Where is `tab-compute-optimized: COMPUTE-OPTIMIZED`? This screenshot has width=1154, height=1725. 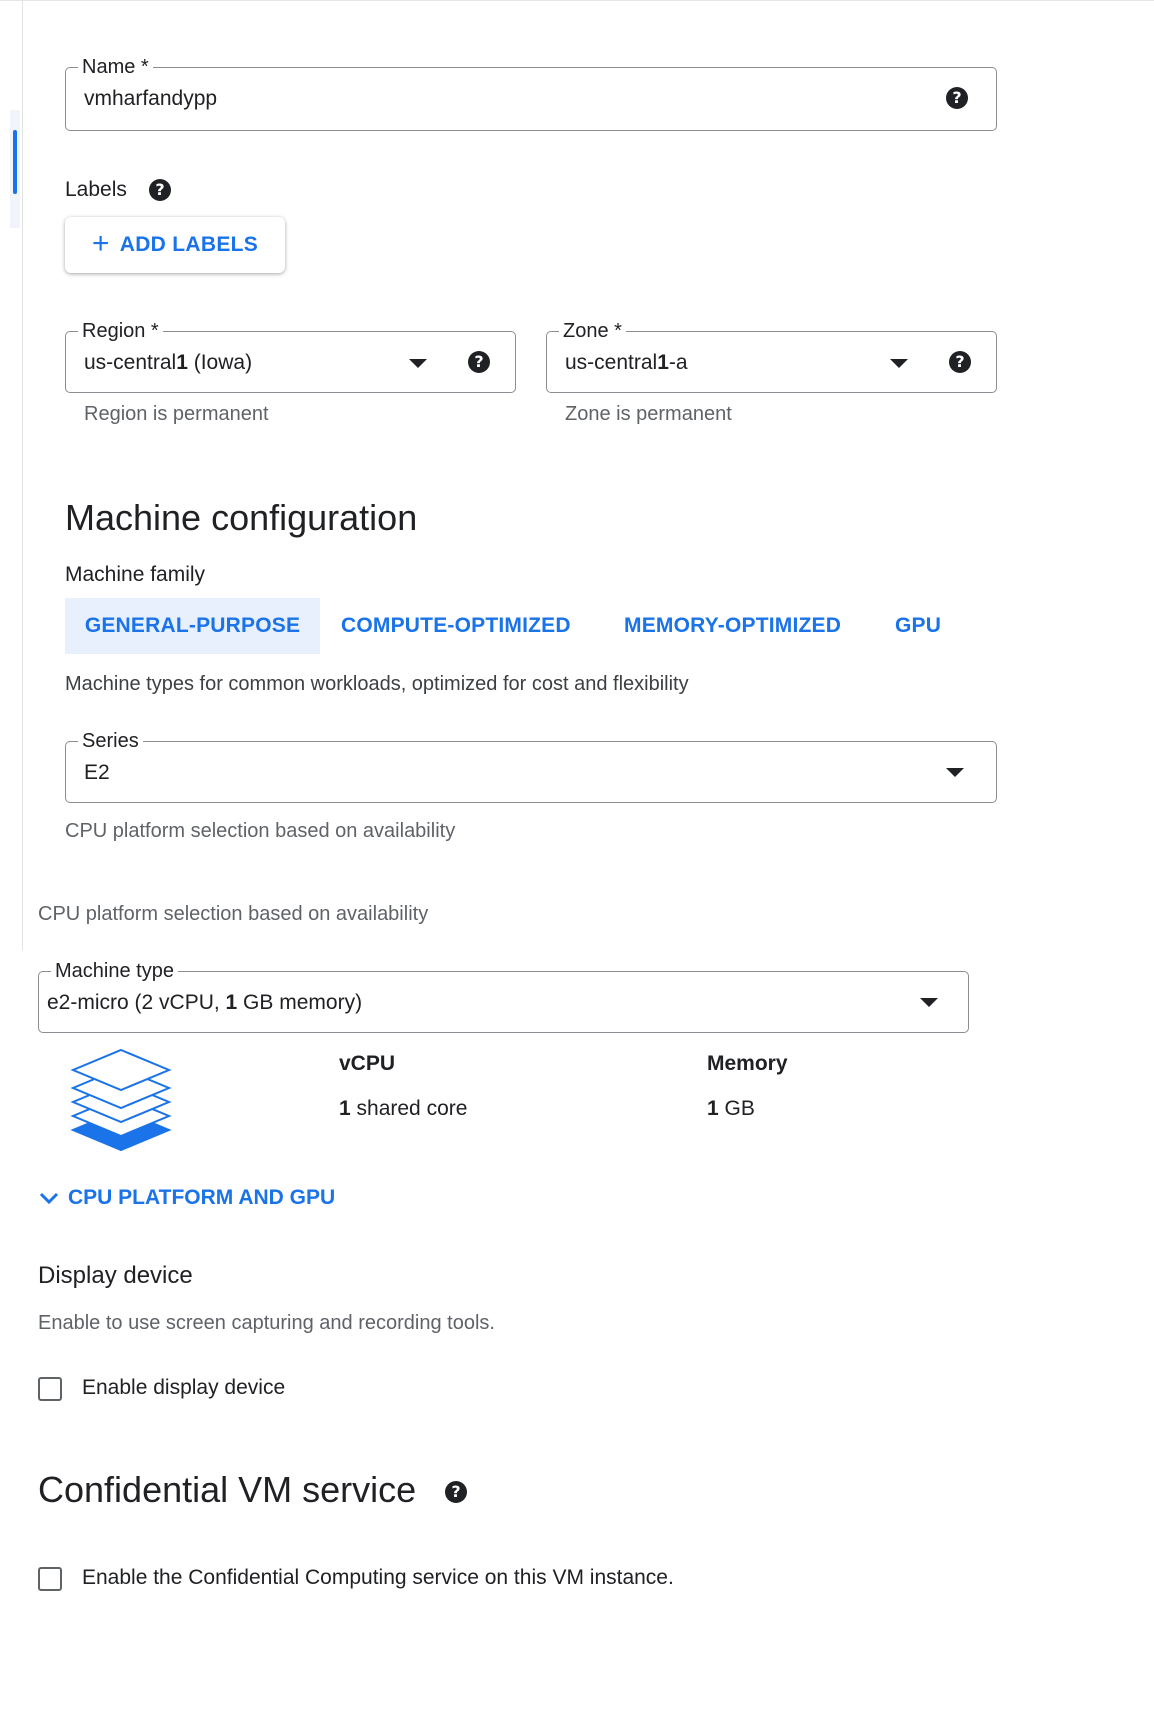
tab-compute-optimized: COMPUTE-OPTIMIZED is located at coordinates (456, 626).